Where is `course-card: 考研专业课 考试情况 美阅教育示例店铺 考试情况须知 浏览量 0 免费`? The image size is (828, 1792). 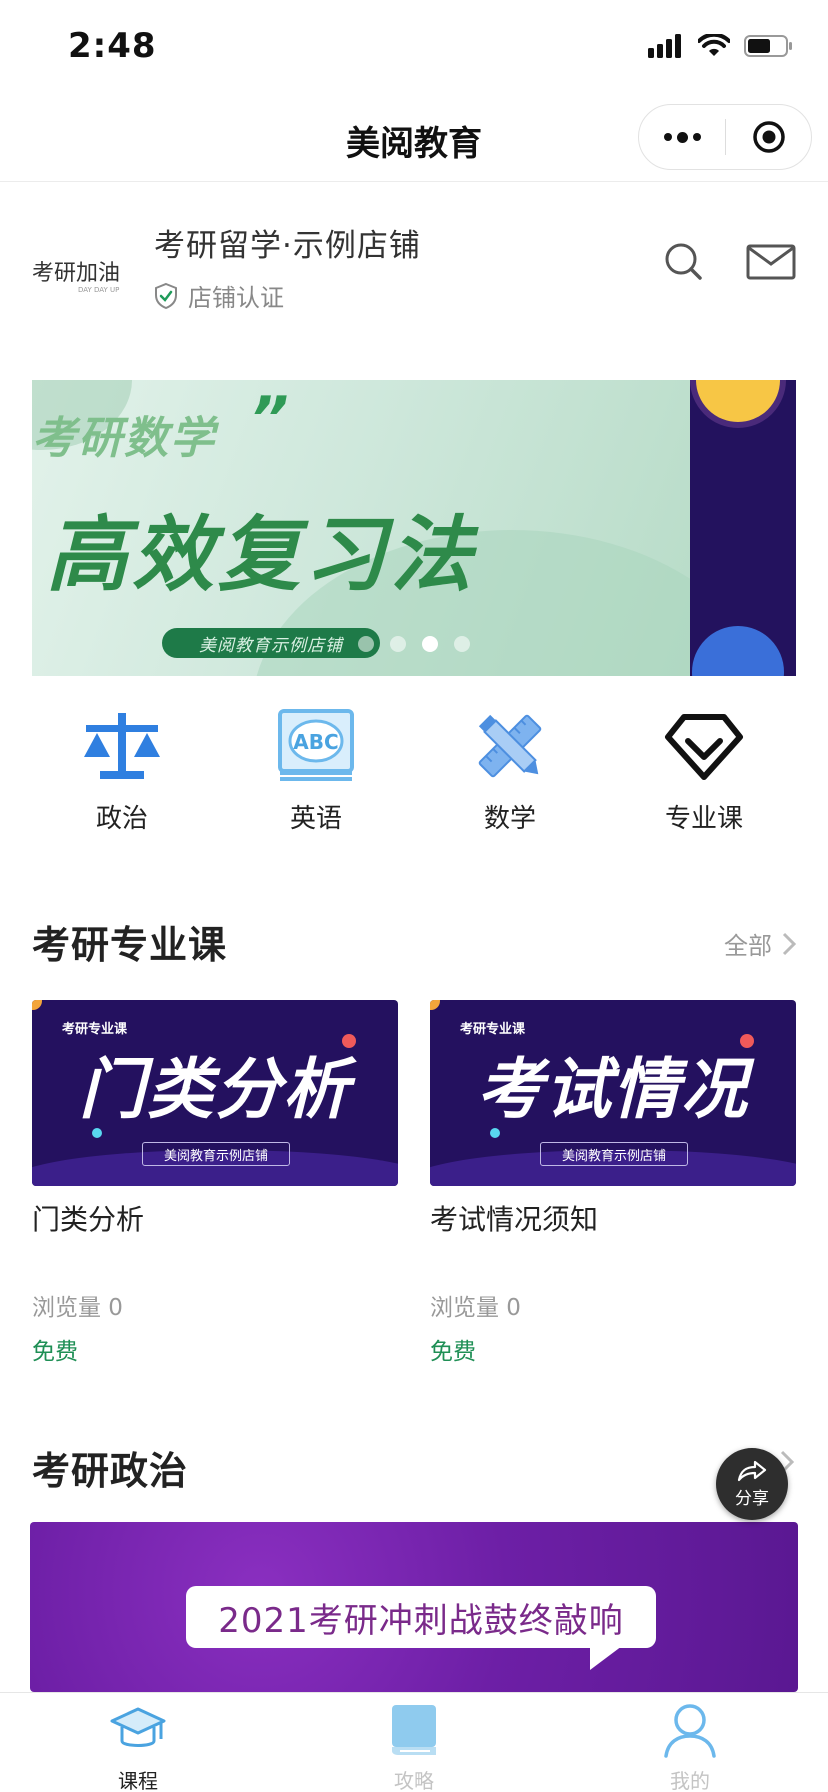 course-card: 考研专业课 考试情况 美阅教育示例店铺 考试情况须知 浏览量 0 免费 is located at coordinates (613, 1183).